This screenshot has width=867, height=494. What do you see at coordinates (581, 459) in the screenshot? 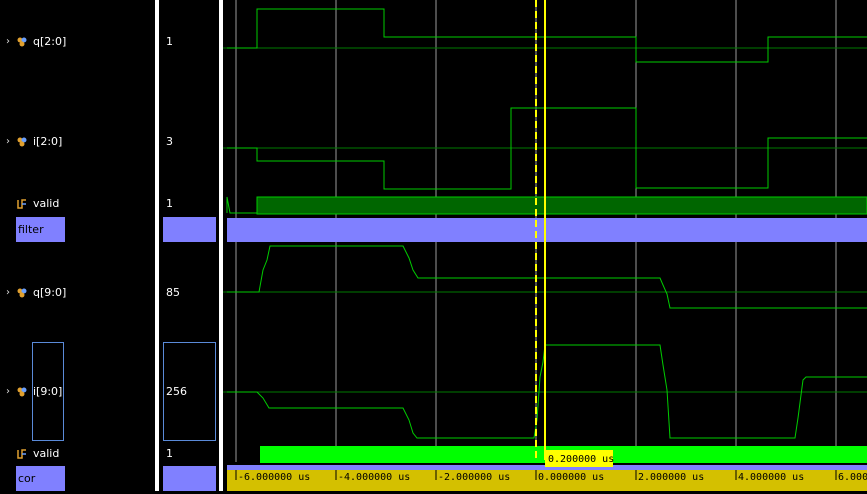
I see `cursor-time-label: 0.200000 us` at bounding box center [581, 459].